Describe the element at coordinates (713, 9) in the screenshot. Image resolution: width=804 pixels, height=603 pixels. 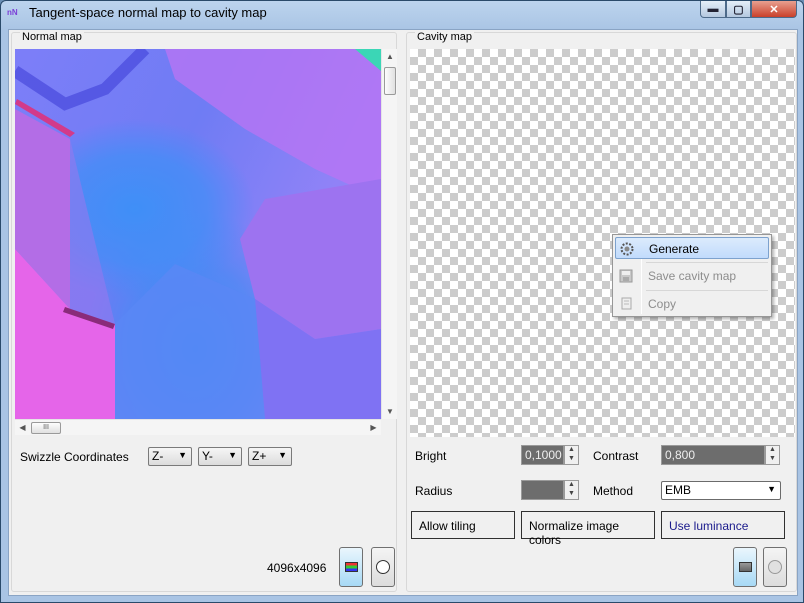
I see `minimize-button: ▬` at that location.